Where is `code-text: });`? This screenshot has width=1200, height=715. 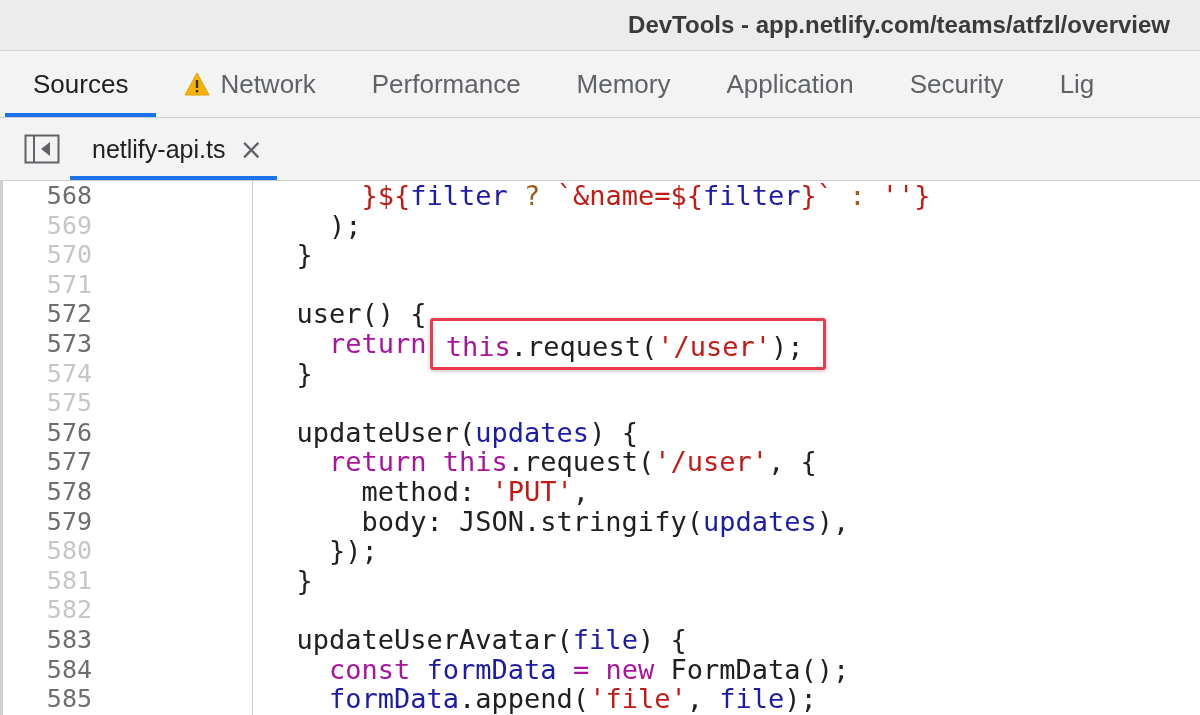
code-text: }); is located at coordinates (353, 551).